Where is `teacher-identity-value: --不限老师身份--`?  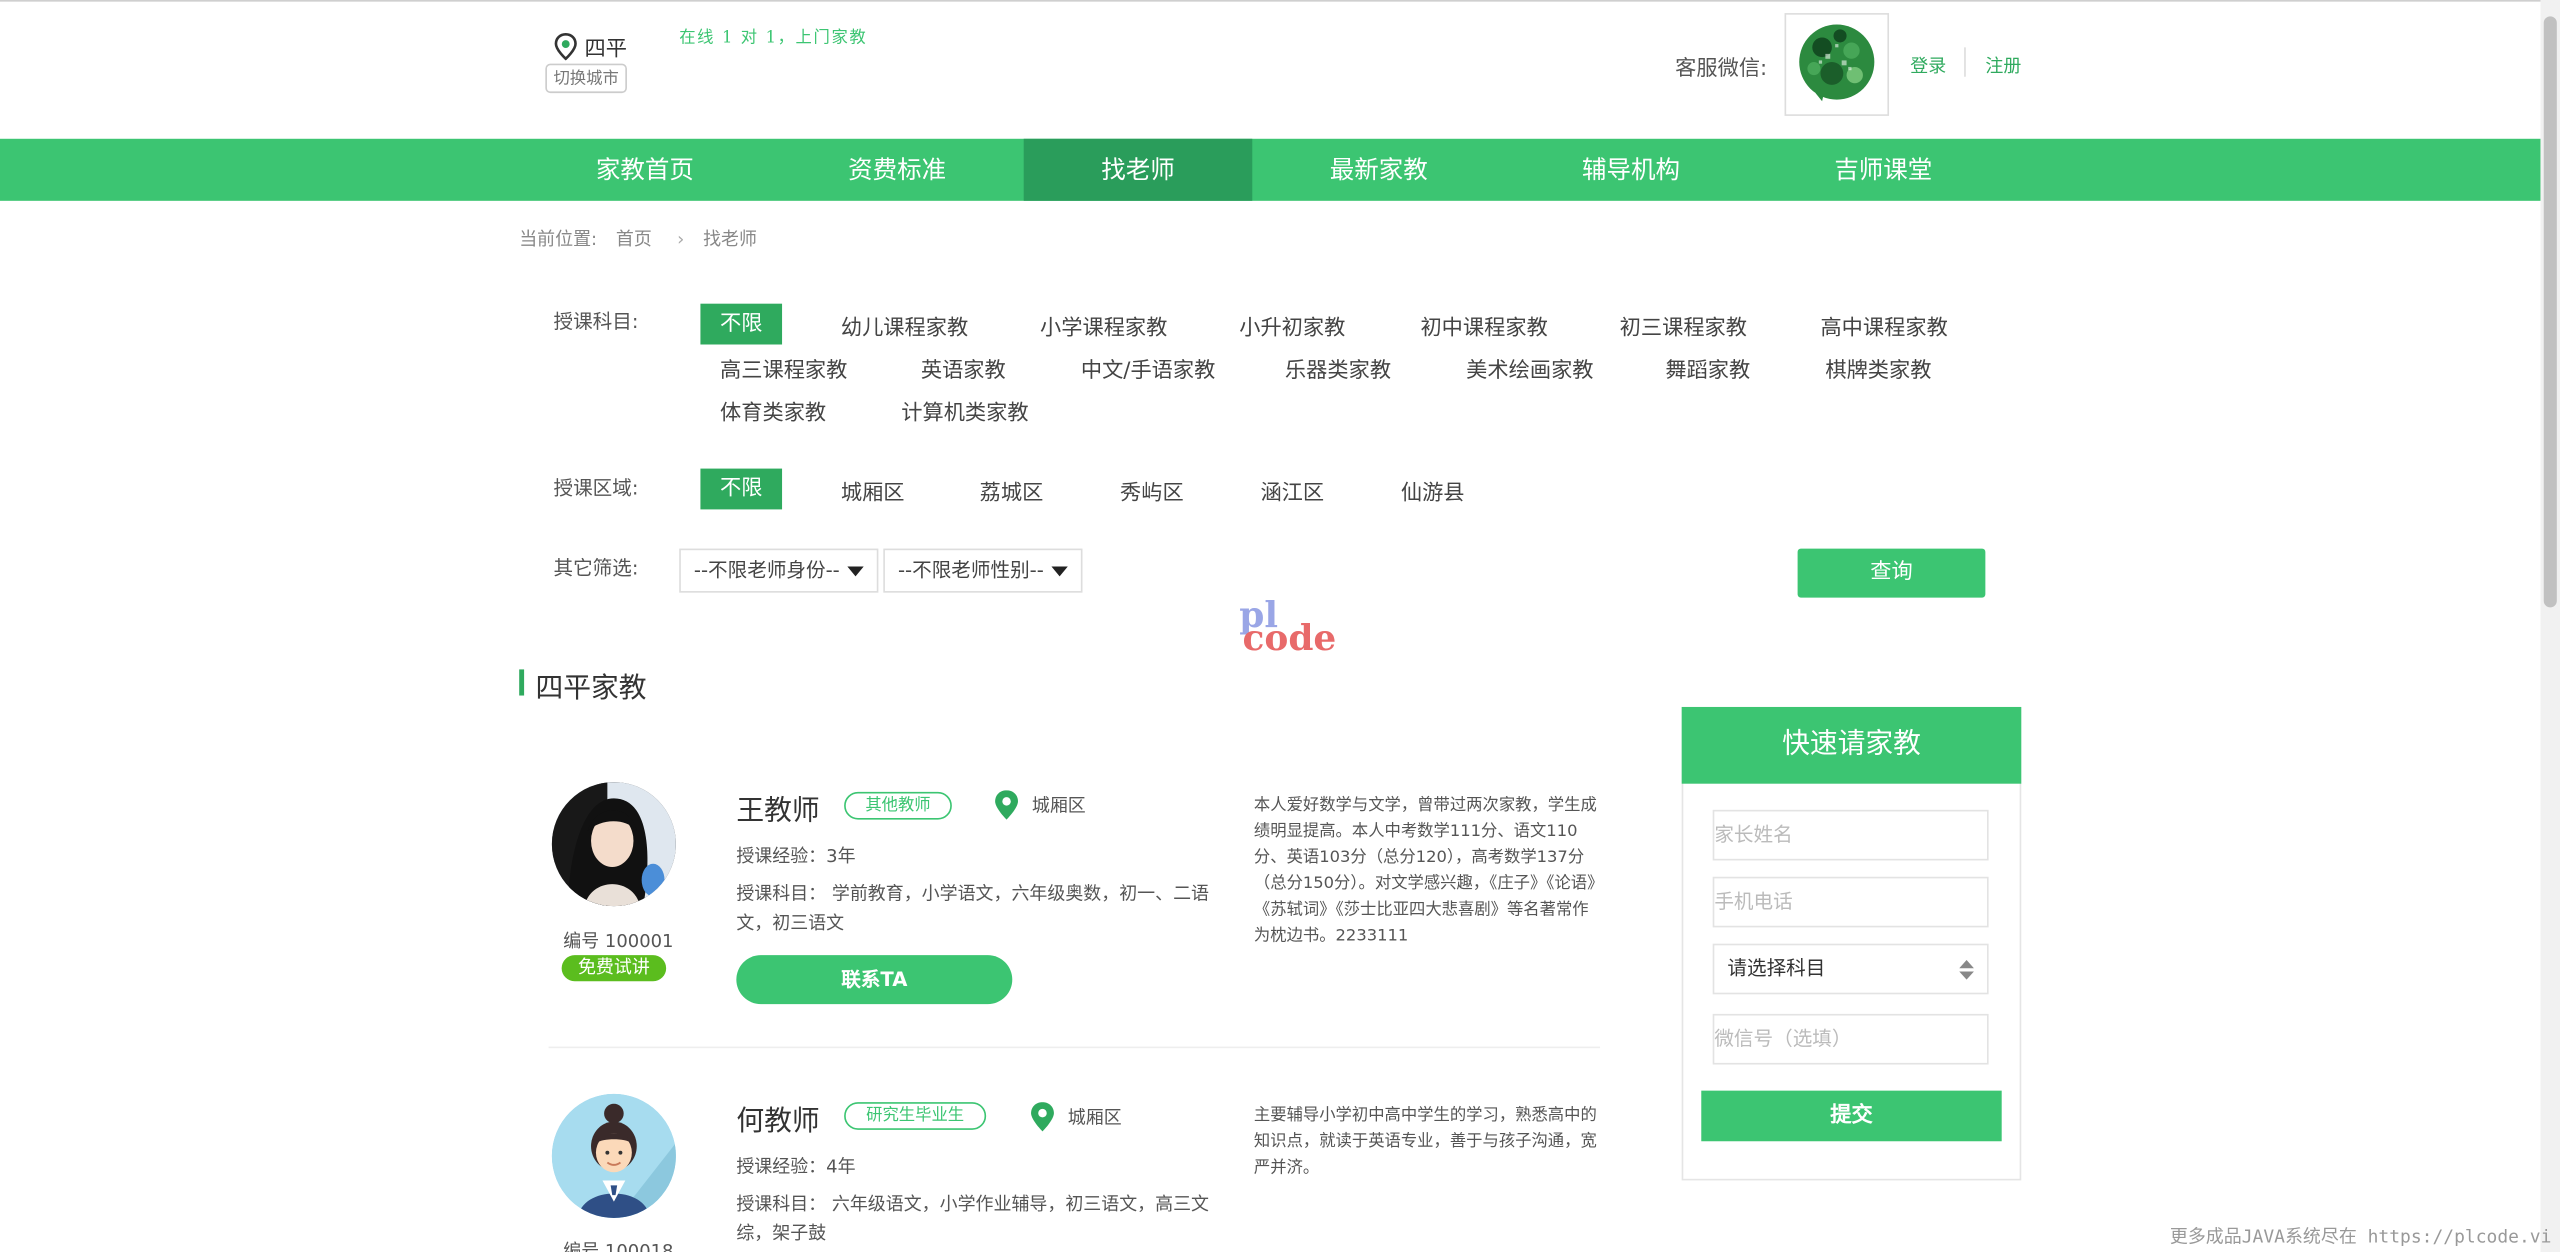 teacher-identity-value: --不限老师身份-- is located at coordinates (766, 570).